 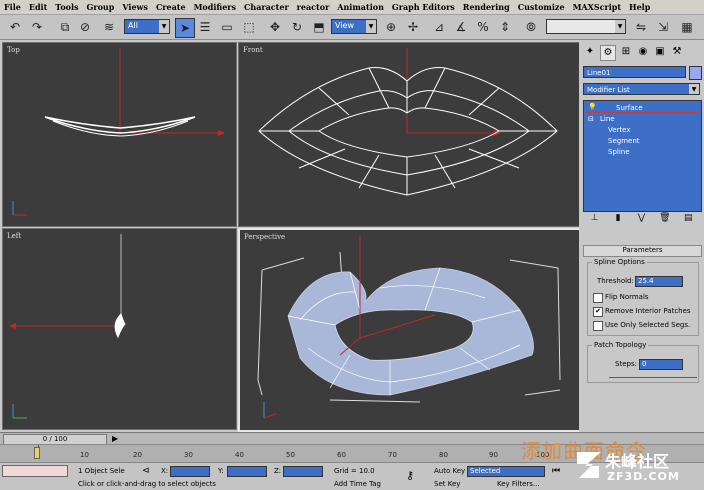 I want to click on underline-mark, so click(x=642, y=112).